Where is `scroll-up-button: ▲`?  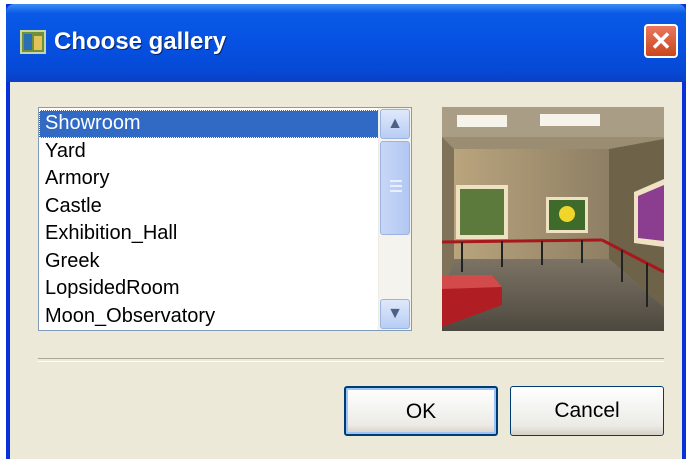
scroll-up-button: ▲ is located at coordinates (395, 124).